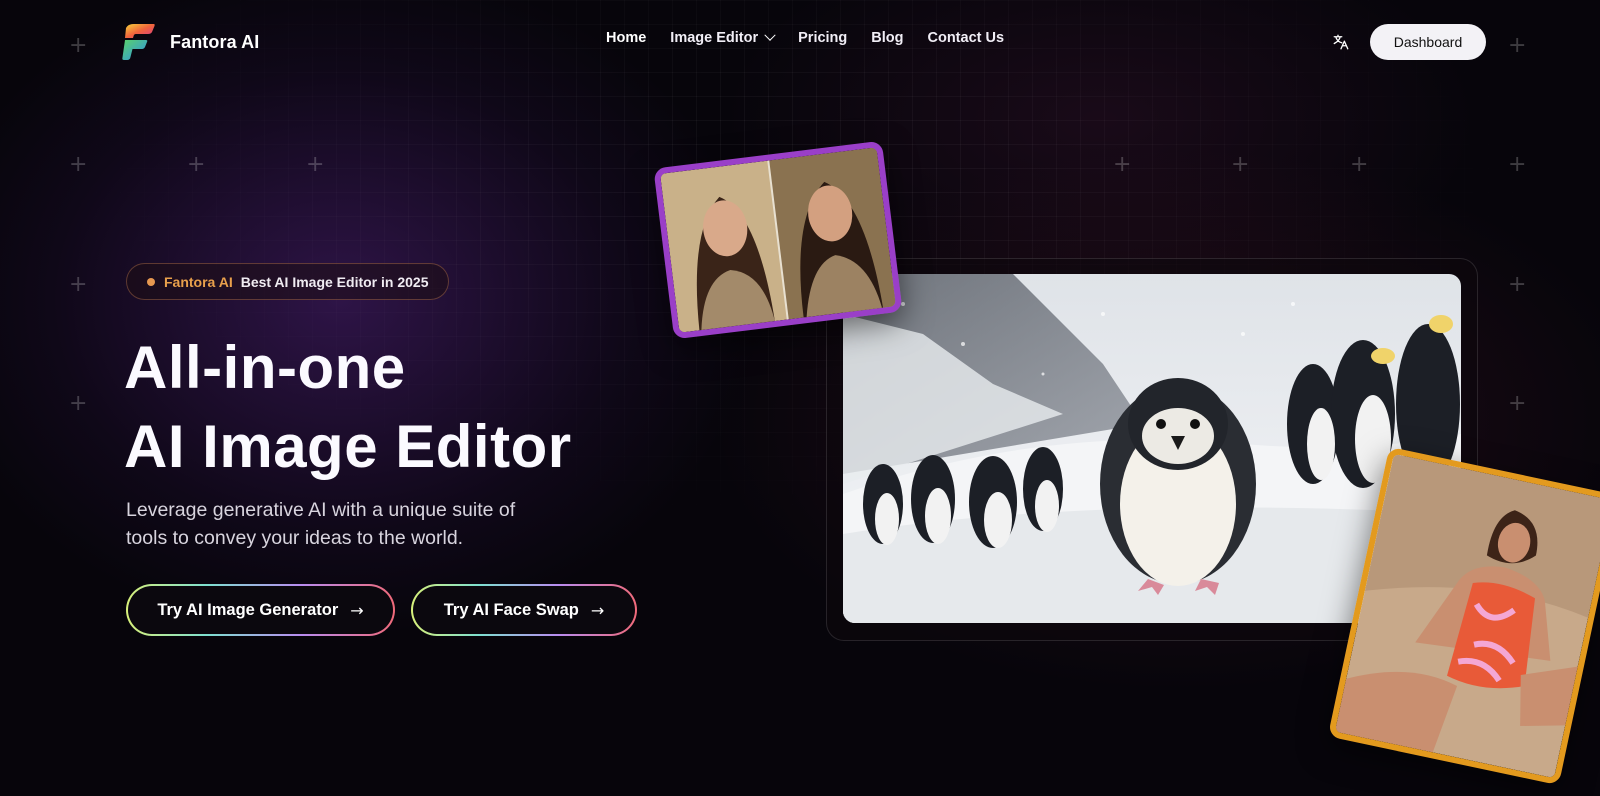  What do you see at coordinates (334, 281) in the screenshot?
I see `badge-text: Best AI Image Editor in 2025` at bounding box center [334, 281].